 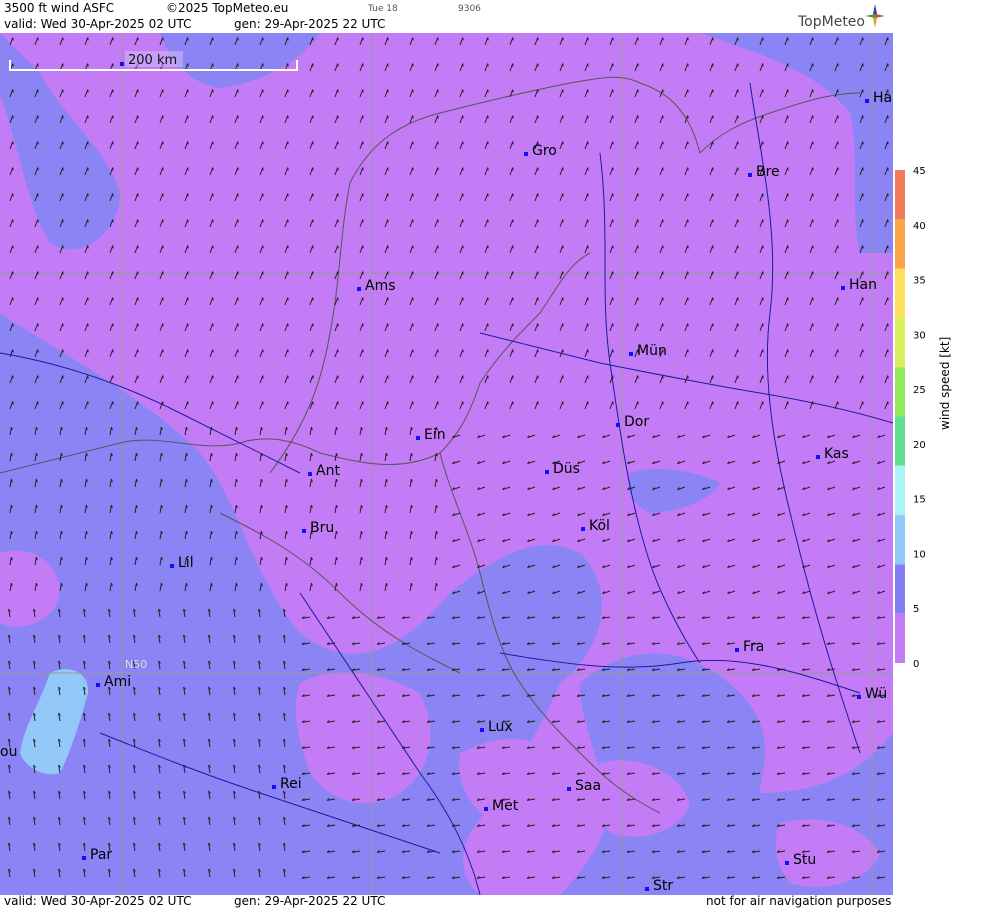 I want to click on legend-tick-label: 45, so click(x=919, y=171).